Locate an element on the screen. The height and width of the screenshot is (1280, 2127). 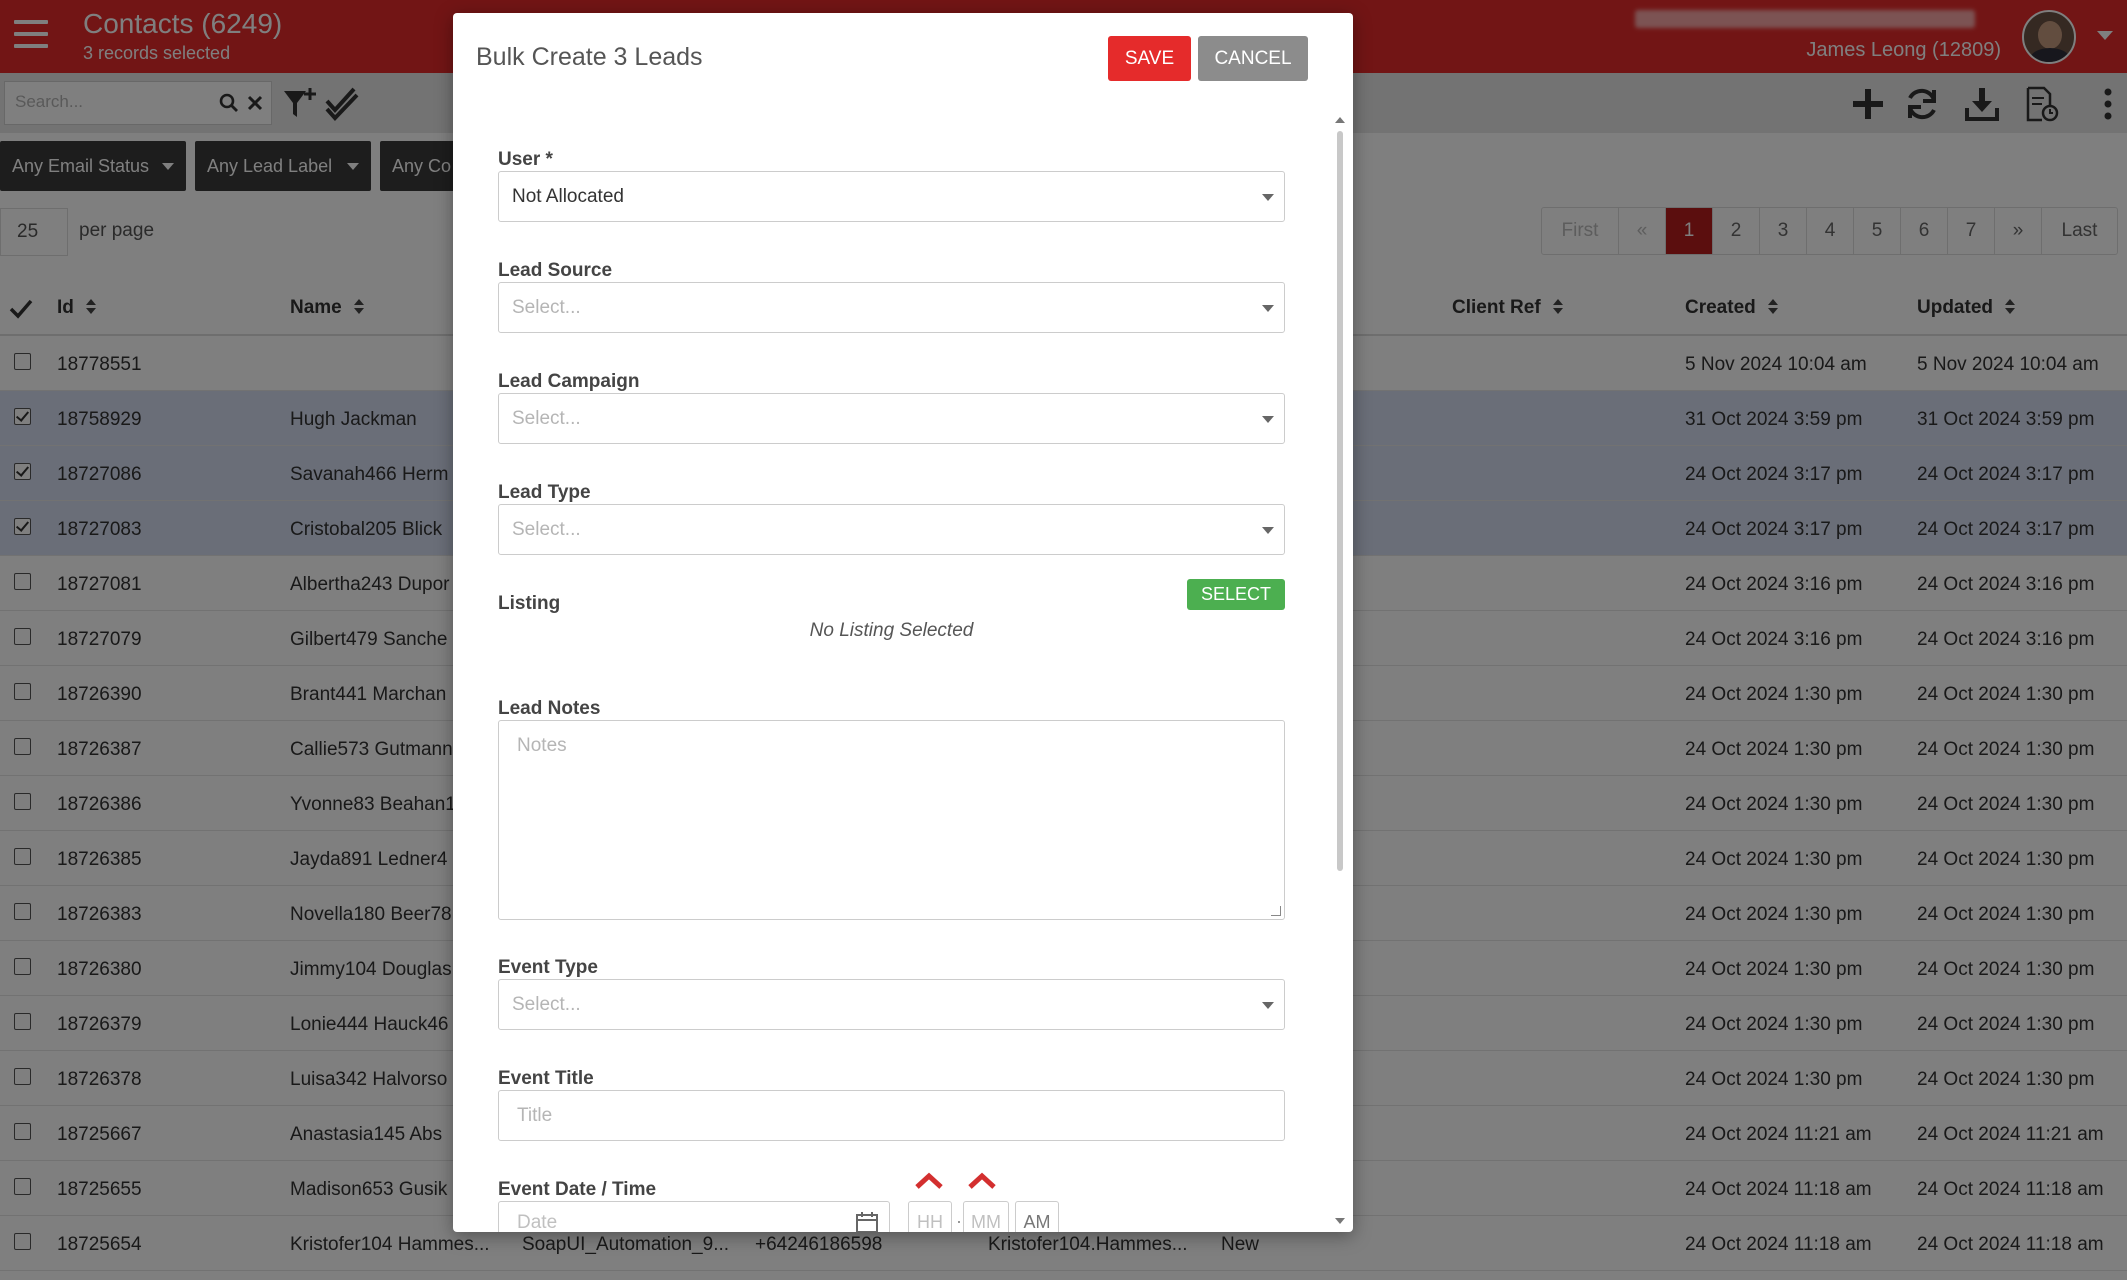
scroll-up-icon is located at coordinates (1340, 120).